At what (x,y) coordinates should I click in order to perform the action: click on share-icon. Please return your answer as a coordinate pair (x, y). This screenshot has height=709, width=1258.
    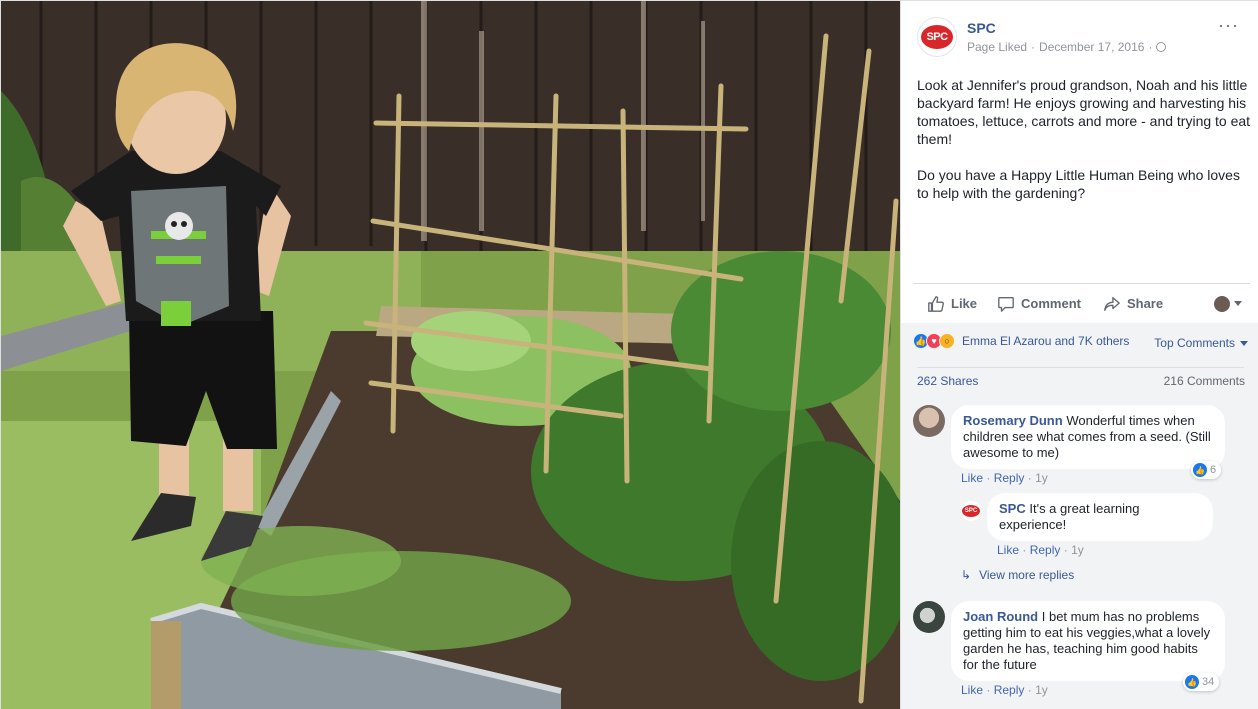
    Looking at the image, I should click on (1112, 303).